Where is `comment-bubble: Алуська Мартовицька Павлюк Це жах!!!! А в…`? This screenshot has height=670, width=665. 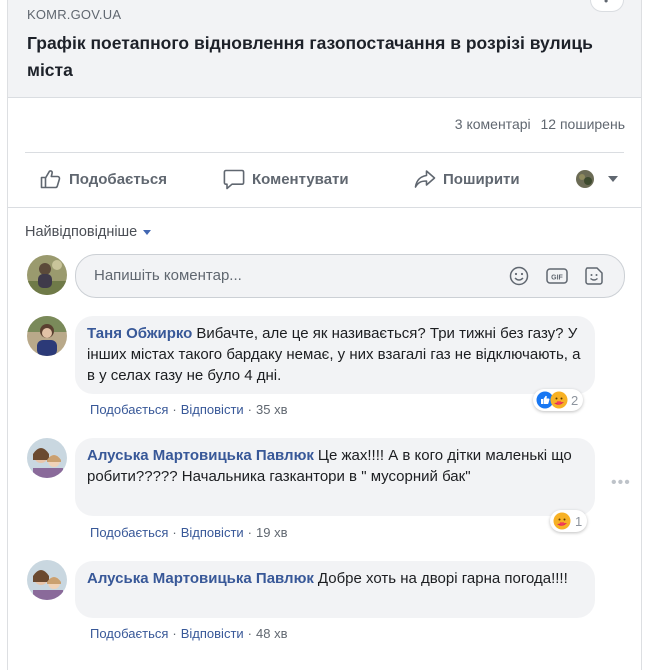 comment-bubble: Алуська Мартовицька Павлюк Це жах!!!! А в… is located at coordinates (335, 477).